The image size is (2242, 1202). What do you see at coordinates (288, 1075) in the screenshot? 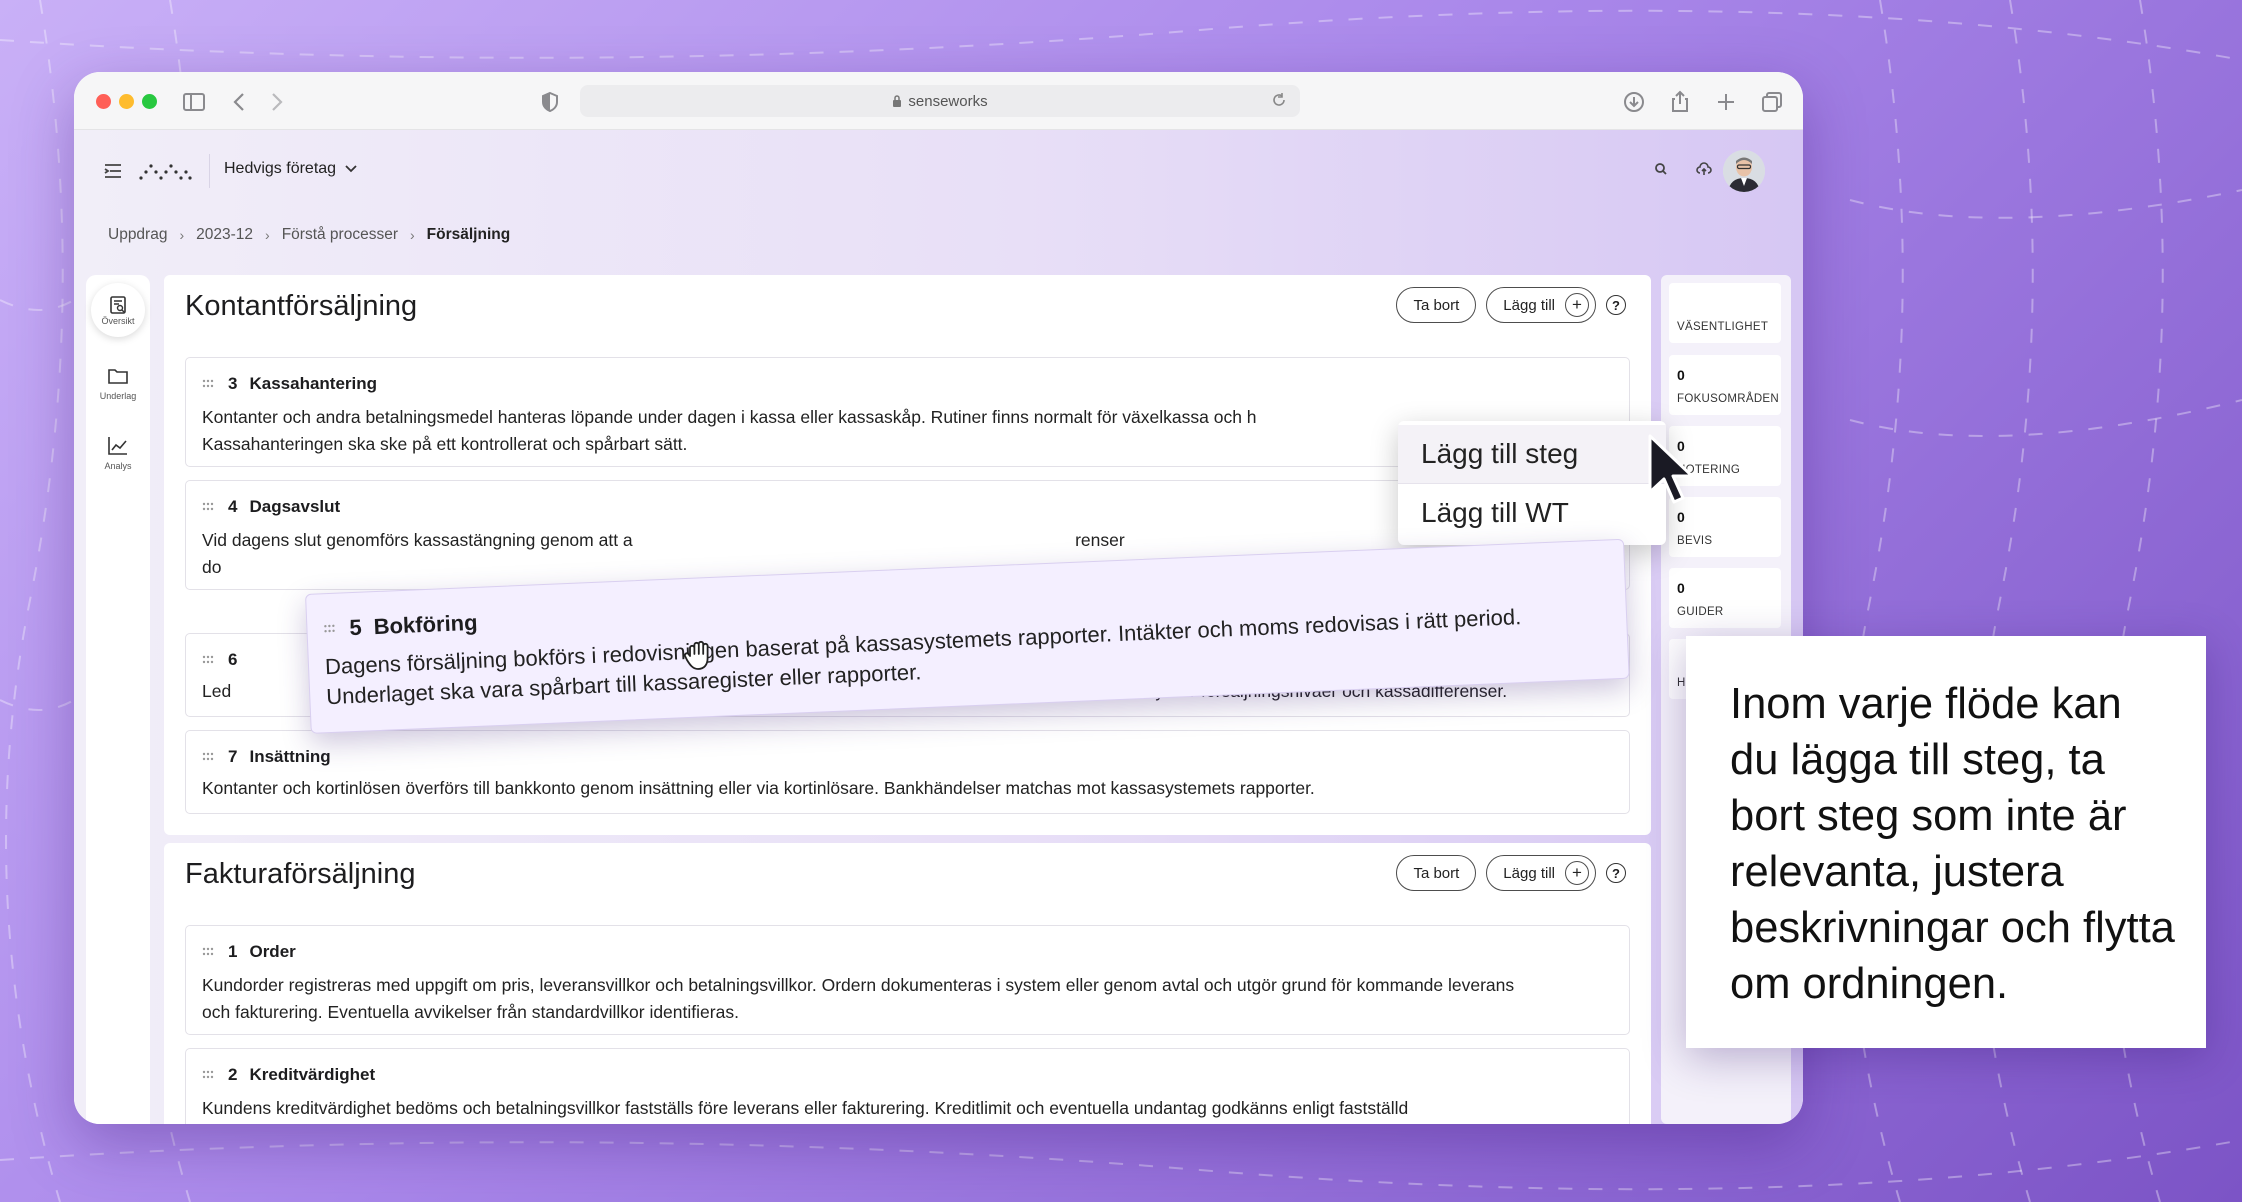
I see `step-header: 2 Kreditvärdighet` at bounding box center [288, 1075].